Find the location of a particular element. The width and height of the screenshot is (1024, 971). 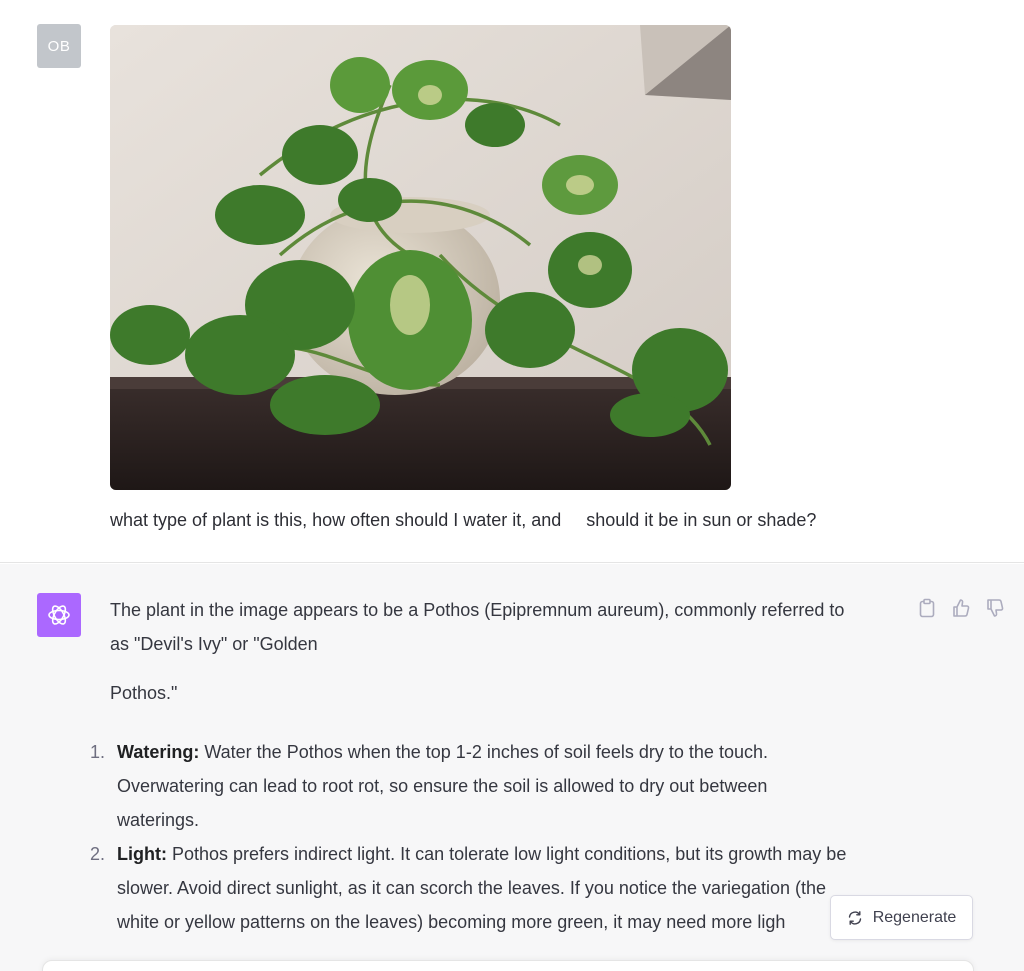

list-number: 1. is located at coordinates (98, 752).